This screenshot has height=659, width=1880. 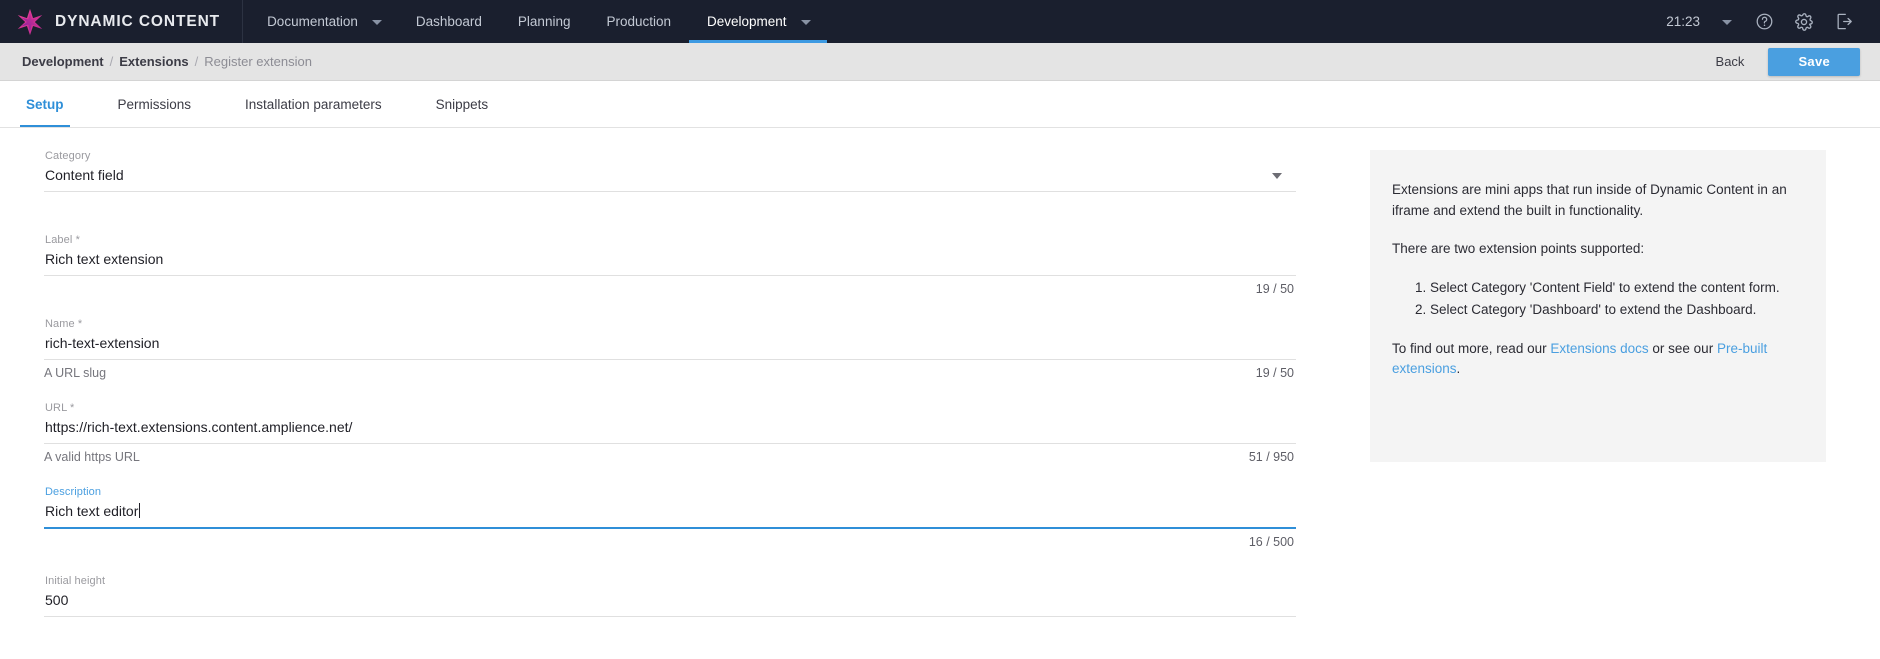 I want to click on tab-snippets: Snippets, so click(x=462, y=104).